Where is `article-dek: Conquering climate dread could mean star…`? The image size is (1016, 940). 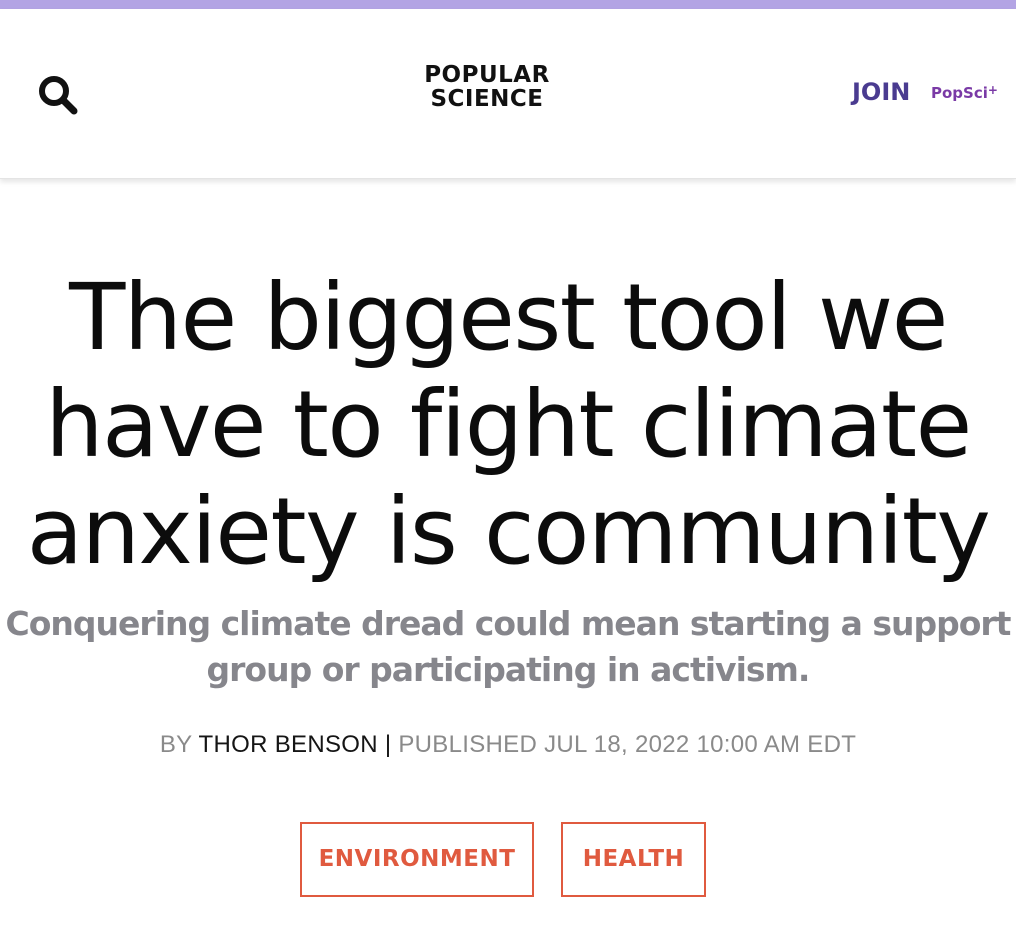 article-dek: Conquering climate dread could mean star… is located at coordinates (508, 646).